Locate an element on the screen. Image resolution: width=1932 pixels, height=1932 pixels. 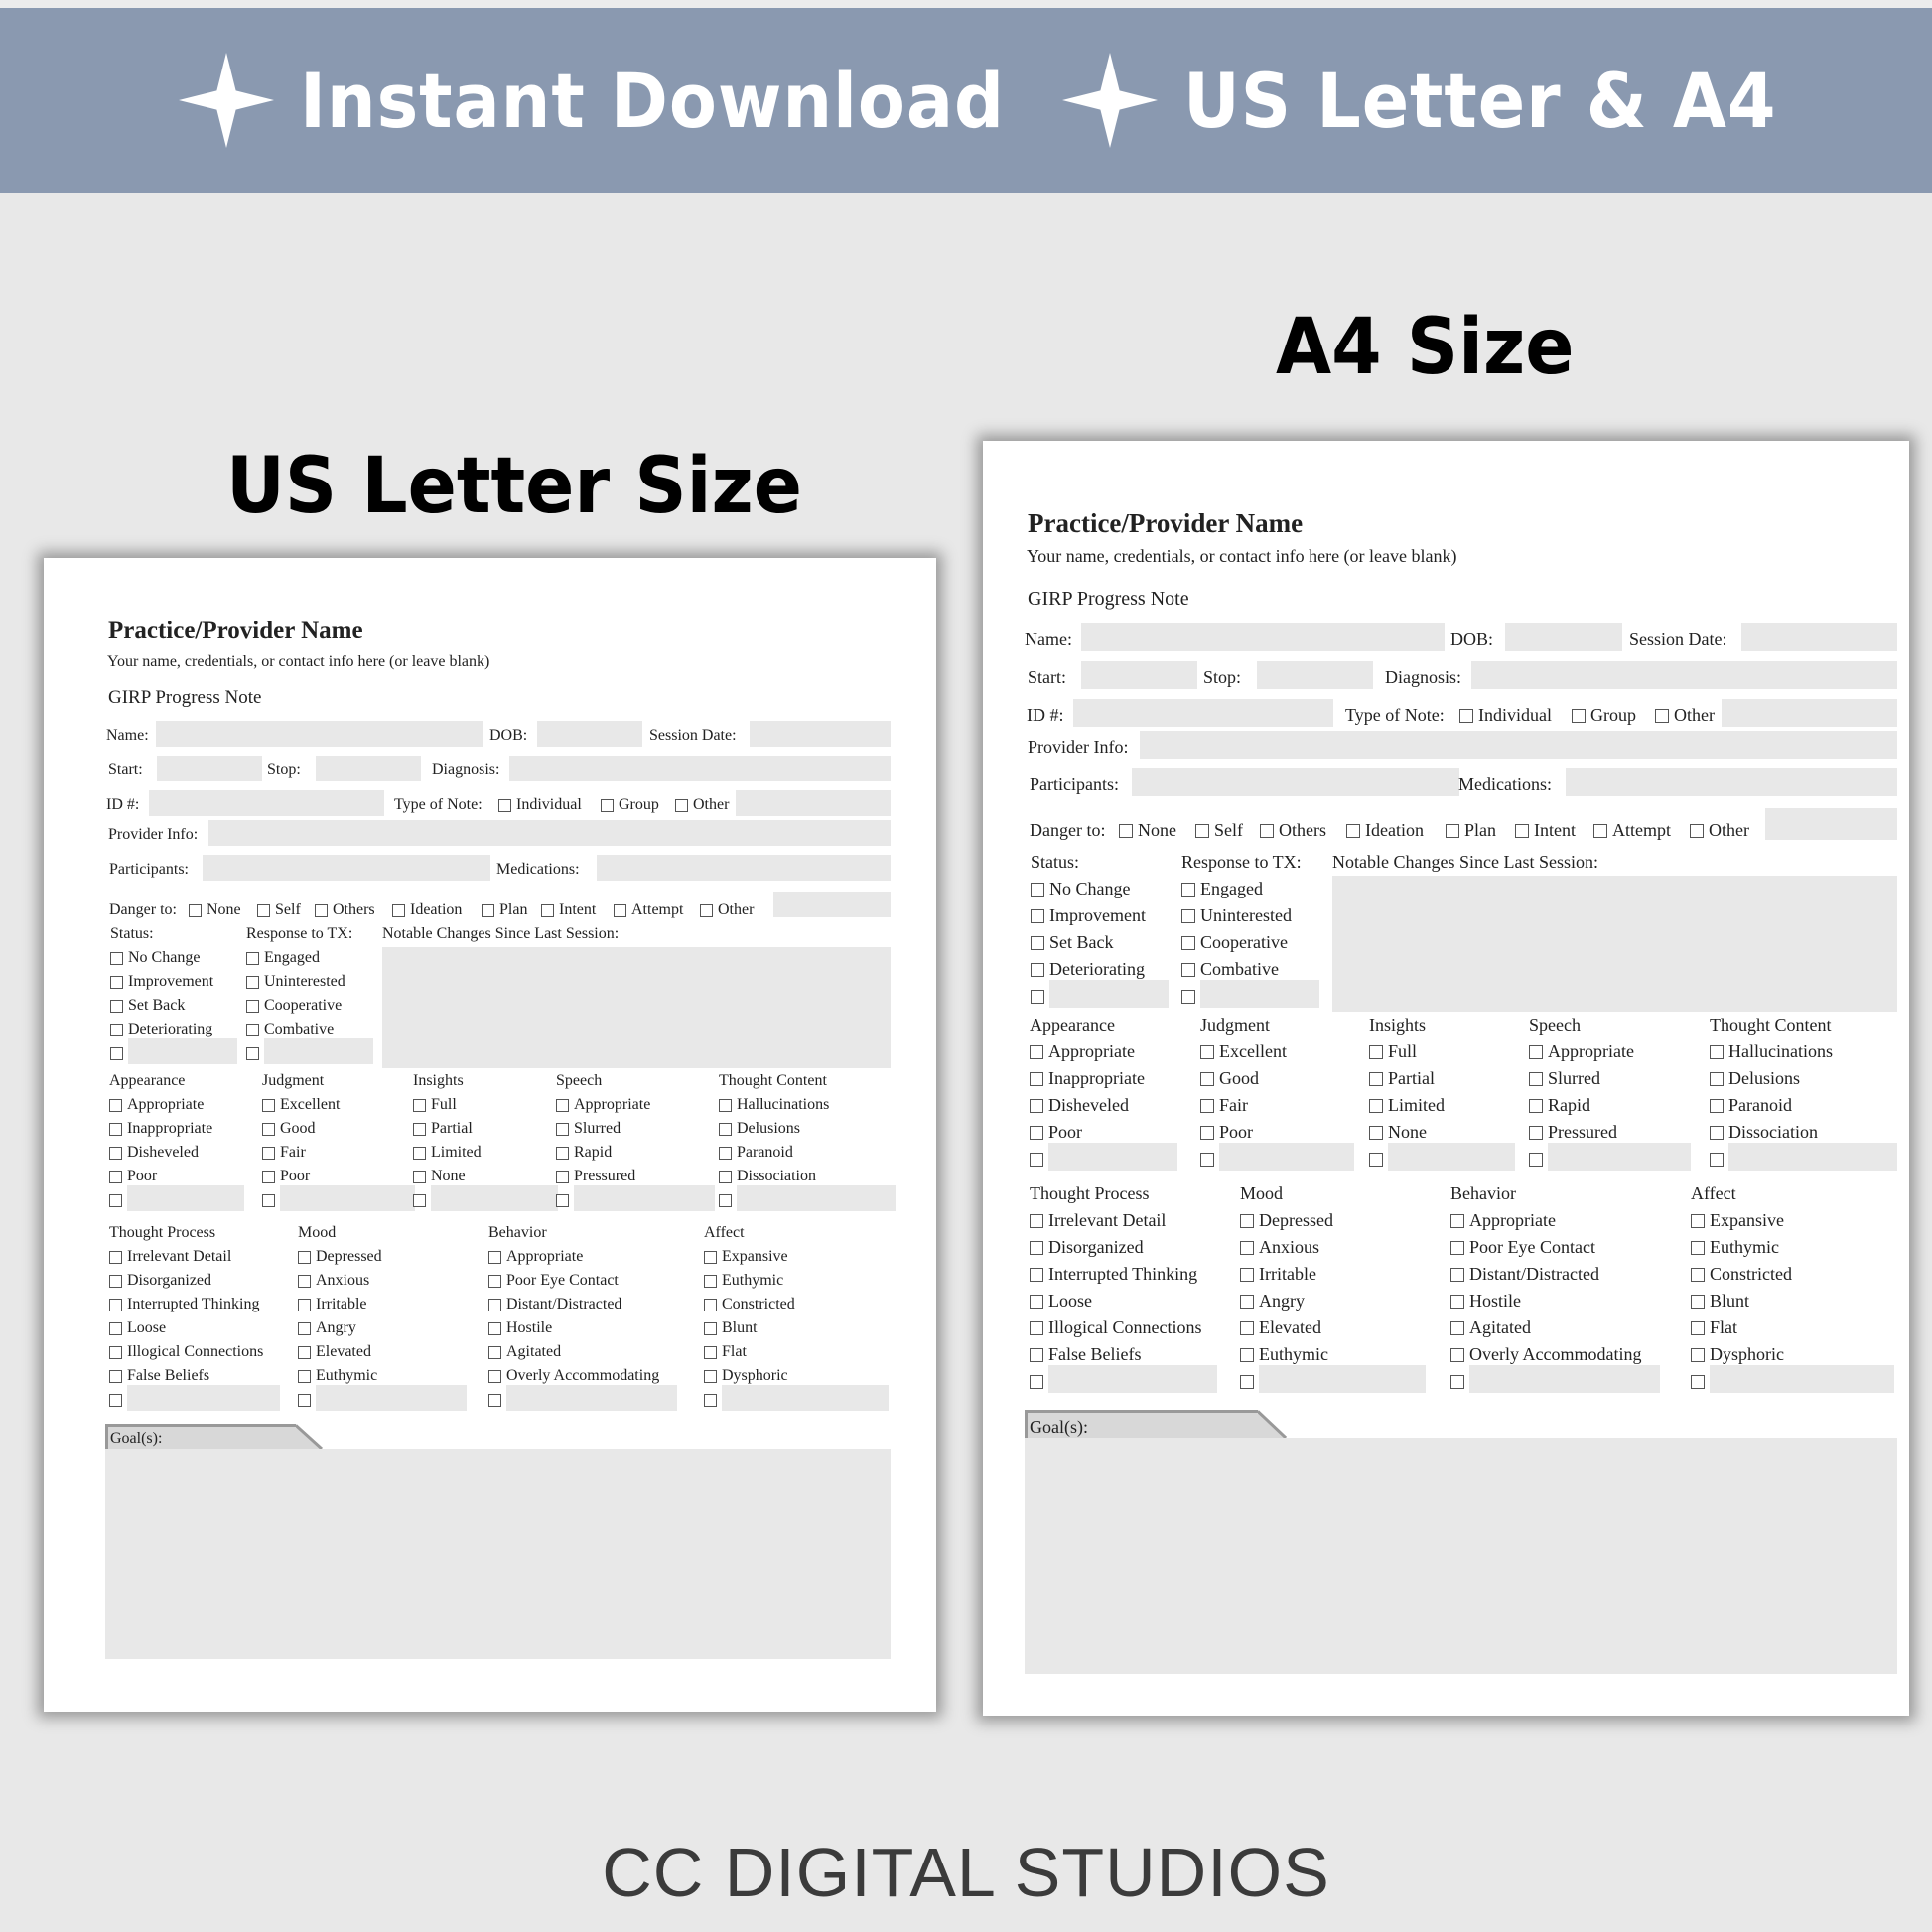
id-field is located at coordinates (1203, 713).